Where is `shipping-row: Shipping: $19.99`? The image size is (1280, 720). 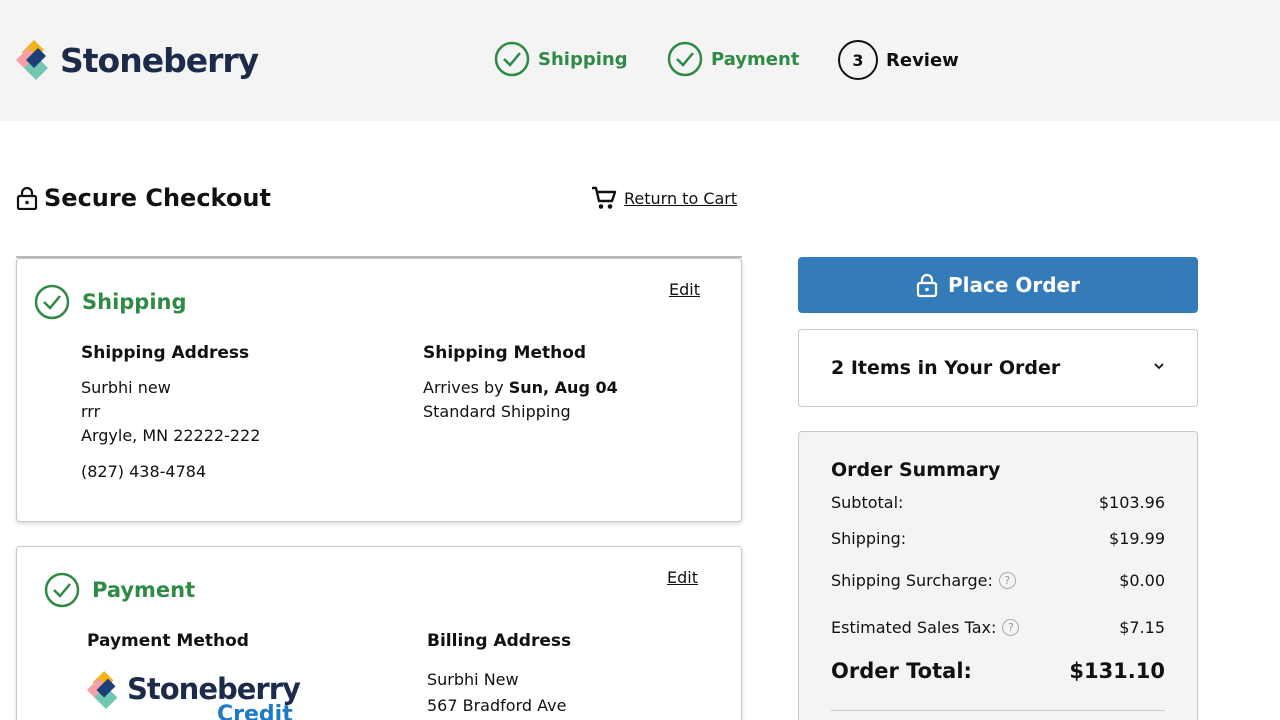 shipping-row: Shipping: $19.99 is located at coordinates (998, 538).